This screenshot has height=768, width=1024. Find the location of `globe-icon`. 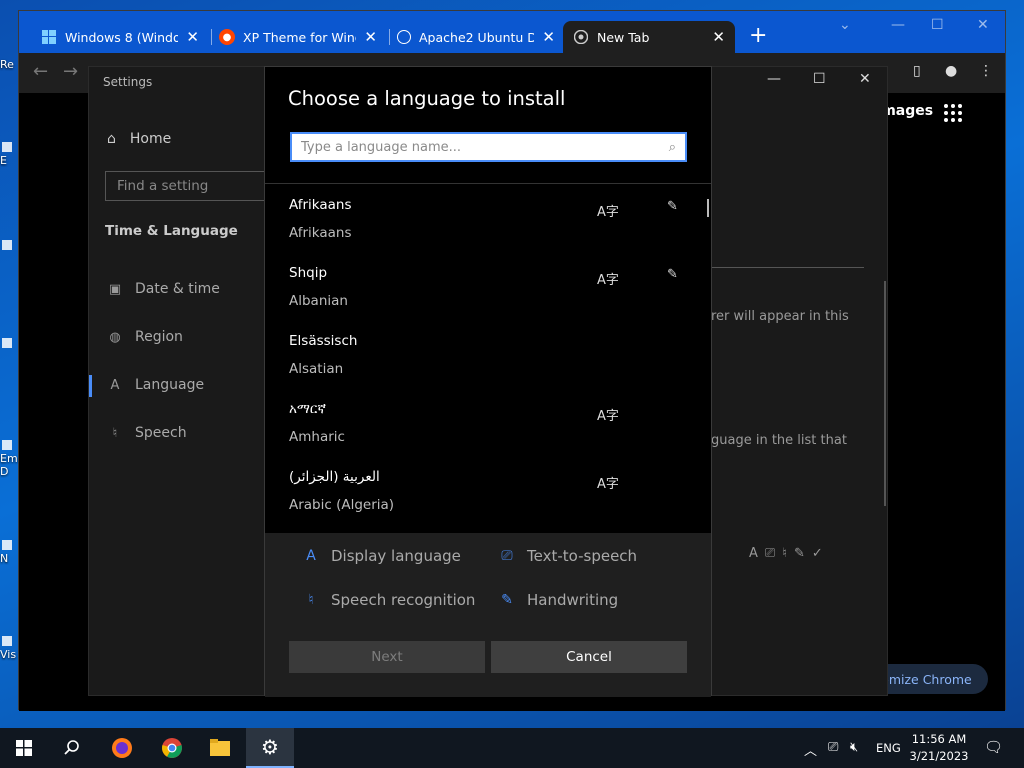

globe-icon is located at coordinates (404, 37).